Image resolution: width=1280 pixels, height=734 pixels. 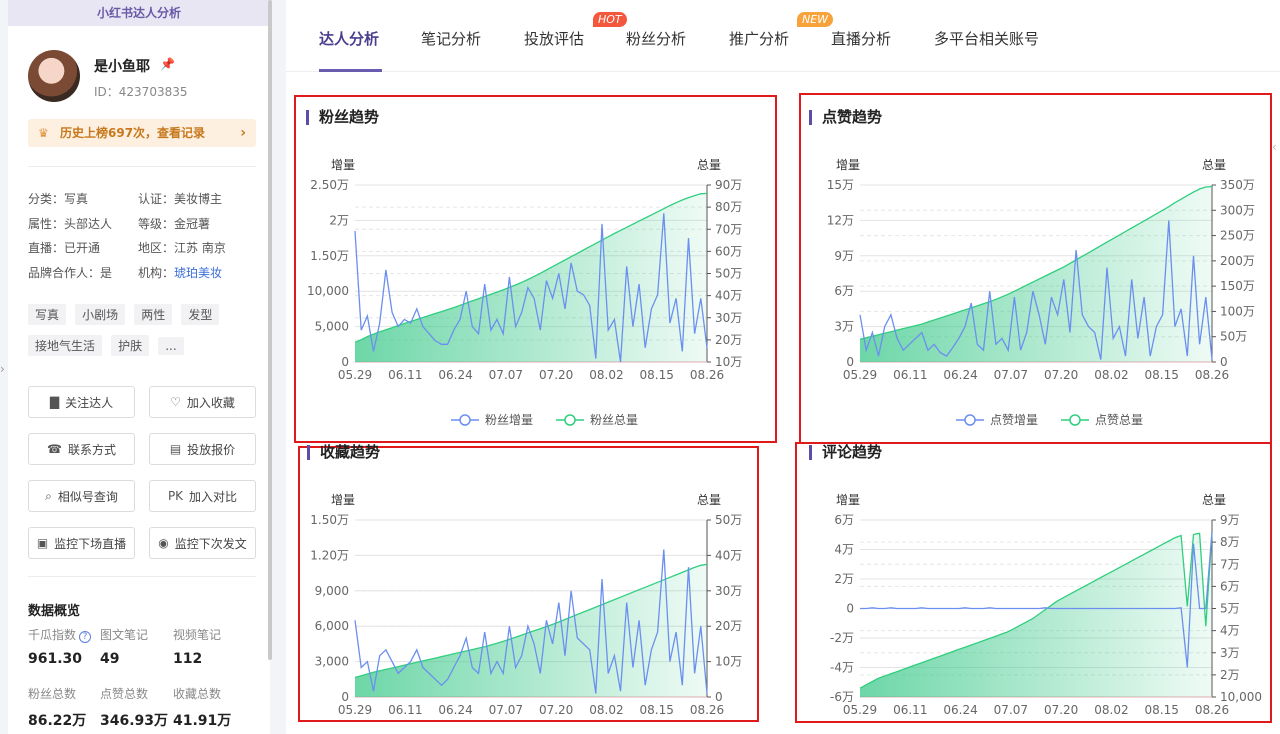 I want to click on y-tick-label-right: 10,000, so click(x=1241, y=697).